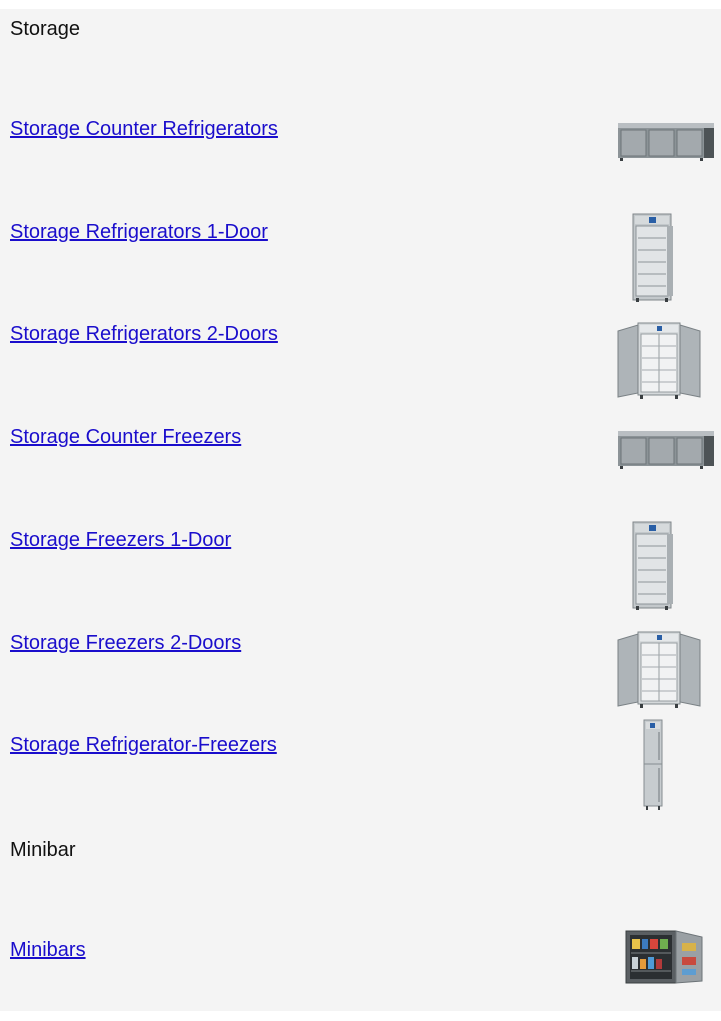 This screenshot has width=721, height=1021. What do you see at coordinates (120, 540) in the screenshot?
I see `link-storage-freezers-1-door: Storage Freezers 1-Door` at bounding box center [120, 540].